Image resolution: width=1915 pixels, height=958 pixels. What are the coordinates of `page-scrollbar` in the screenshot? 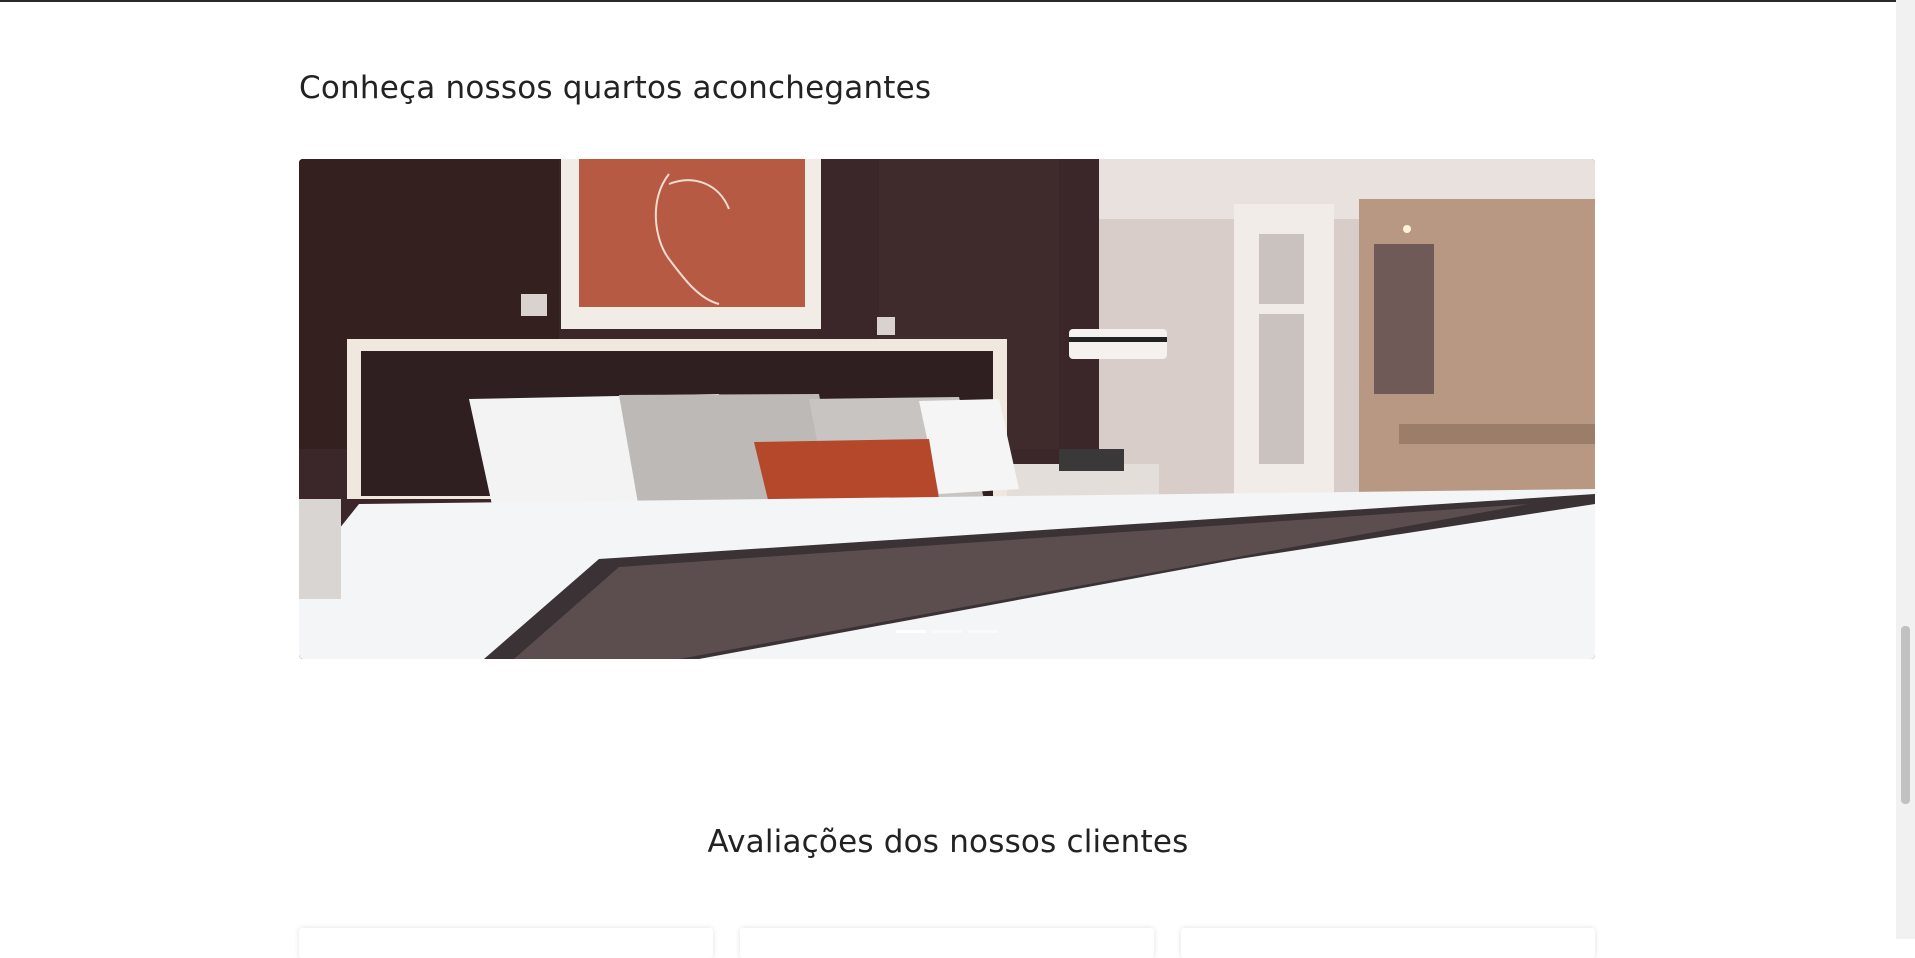 It's located at (1905, 469).